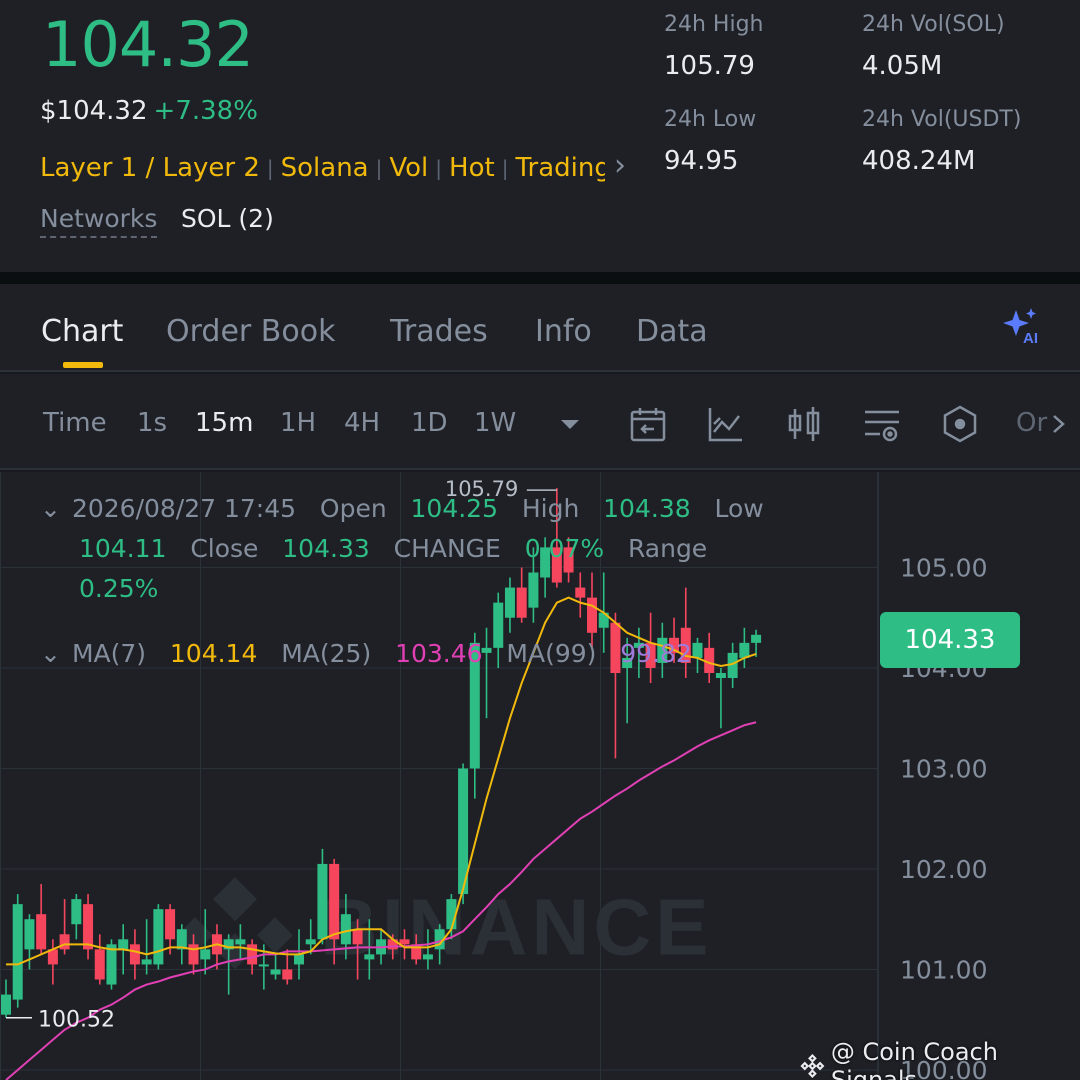  Describe the element at coordinates (82, 331) in the screenshot. I see `tab-chart: Chart` at that location.